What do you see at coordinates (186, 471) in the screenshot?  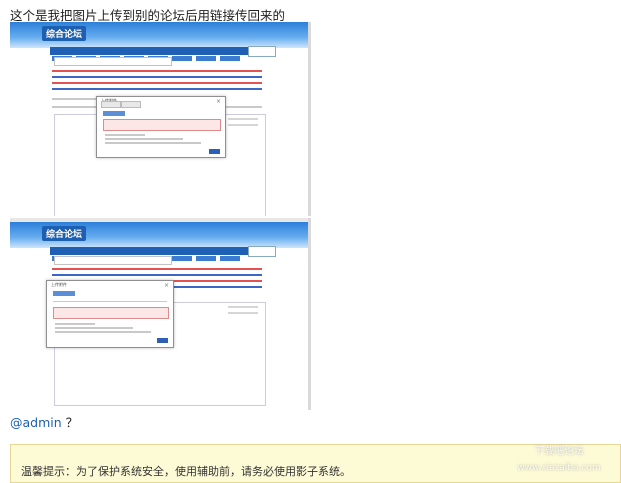 I see `warning-tip-text: 温馨提示：为了保护系统安全，使用辅助前，请务必使用影子系统。` at bounding box center [186, 471].